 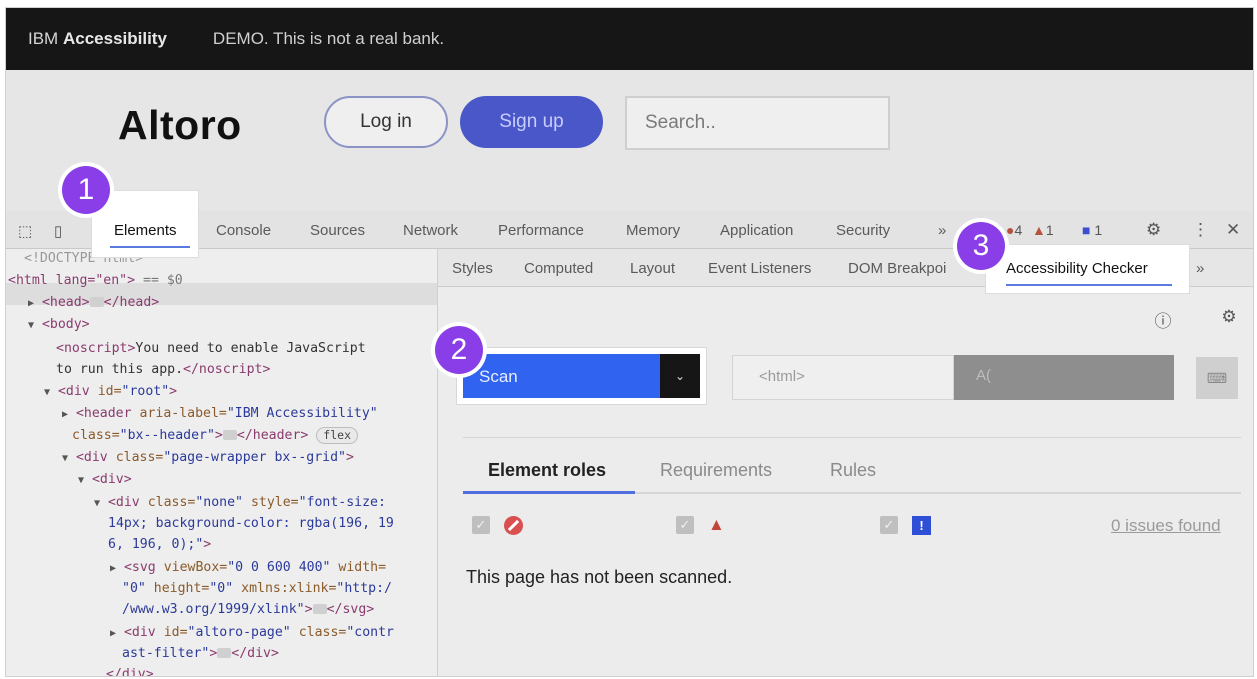 What do you see at coordinates (200, 654) in the screenshot?
I see `dom-altoro-node-cont: ast-filter"> </div>` at bounding box center [200, 654].